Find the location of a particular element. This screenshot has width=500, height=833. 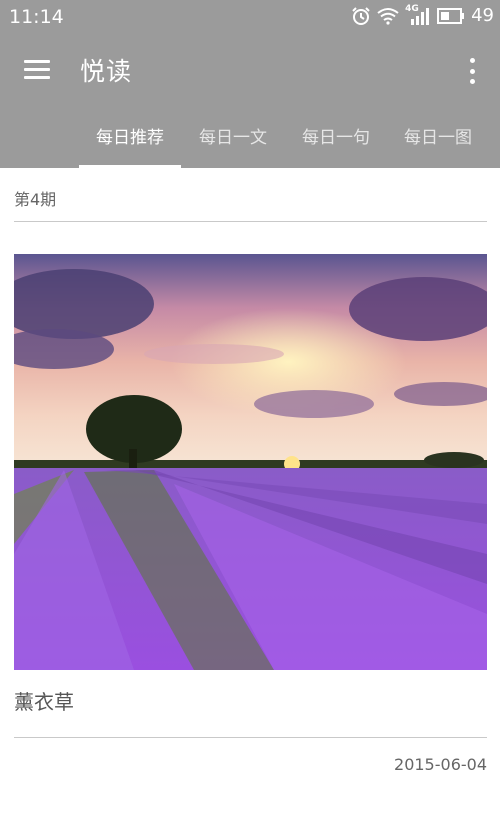

tab-daily-recommend: 每日推荐 is located at coordinates (130, 141).